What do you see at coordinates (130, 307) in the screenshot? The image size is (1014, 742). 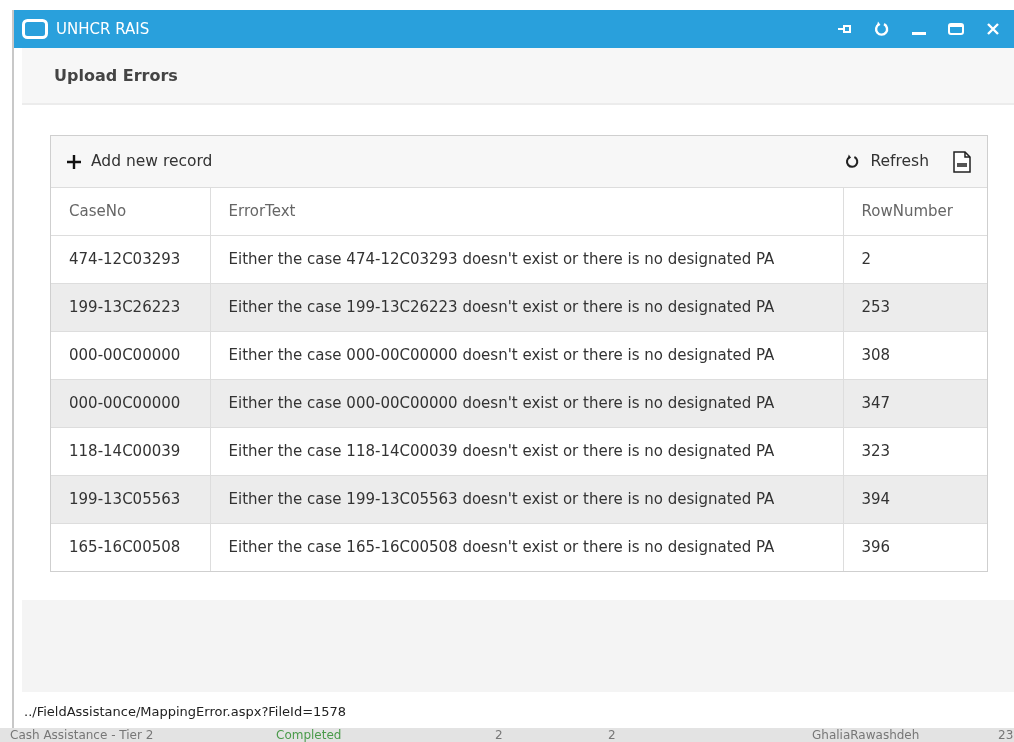 I see `table-cell: 199-13C26223` at bounding box center [130, 307].